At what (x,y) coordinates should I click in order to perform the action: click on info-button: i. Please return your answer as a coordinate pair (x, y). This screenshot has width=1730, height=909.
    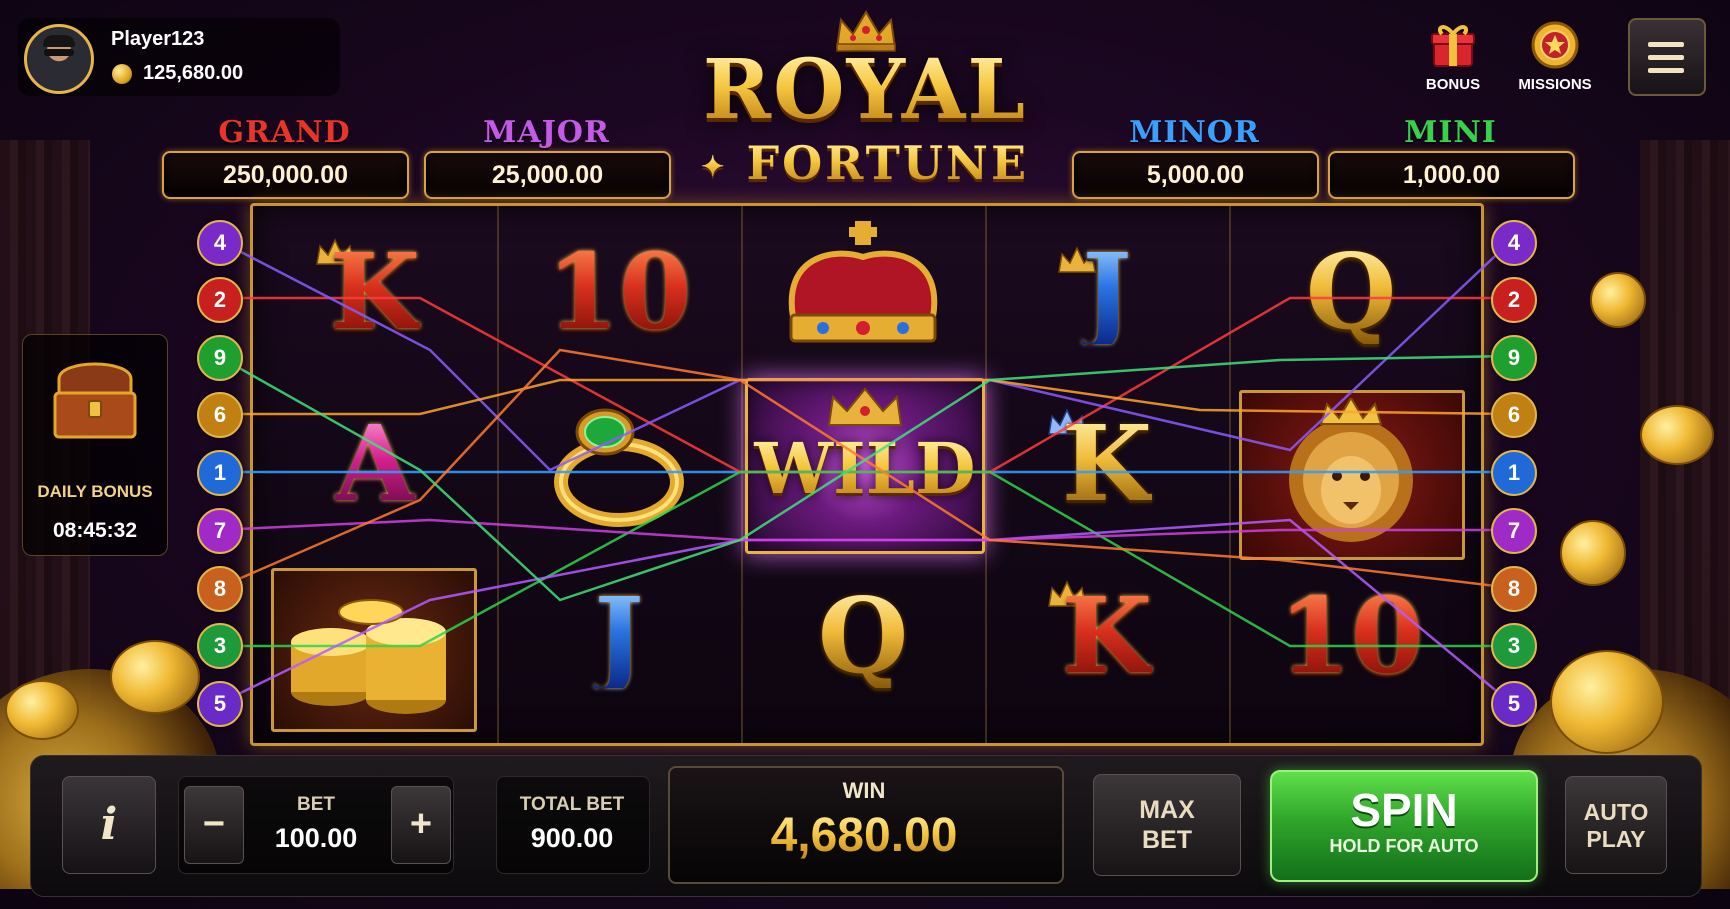
    Looking at the image, I should click on (109, 825).